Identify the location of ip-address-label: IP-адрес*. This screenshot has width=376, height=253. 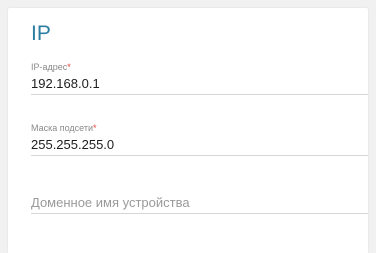
(199, 67).